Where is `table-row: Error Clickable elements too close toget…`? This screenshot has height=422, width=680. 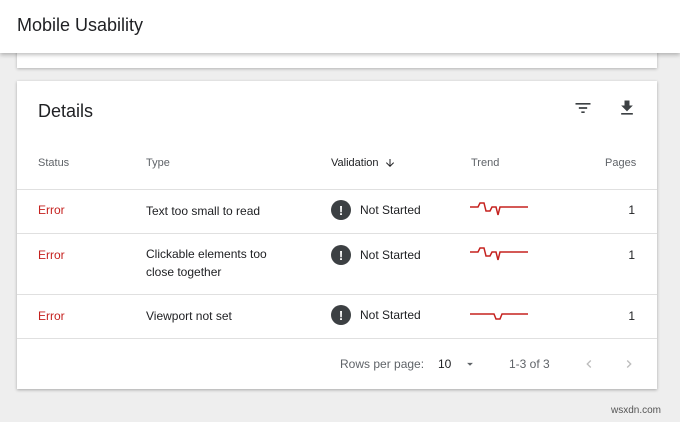
table-row: Error Clickable elements too close toget… is located at coordinates (337, 263).